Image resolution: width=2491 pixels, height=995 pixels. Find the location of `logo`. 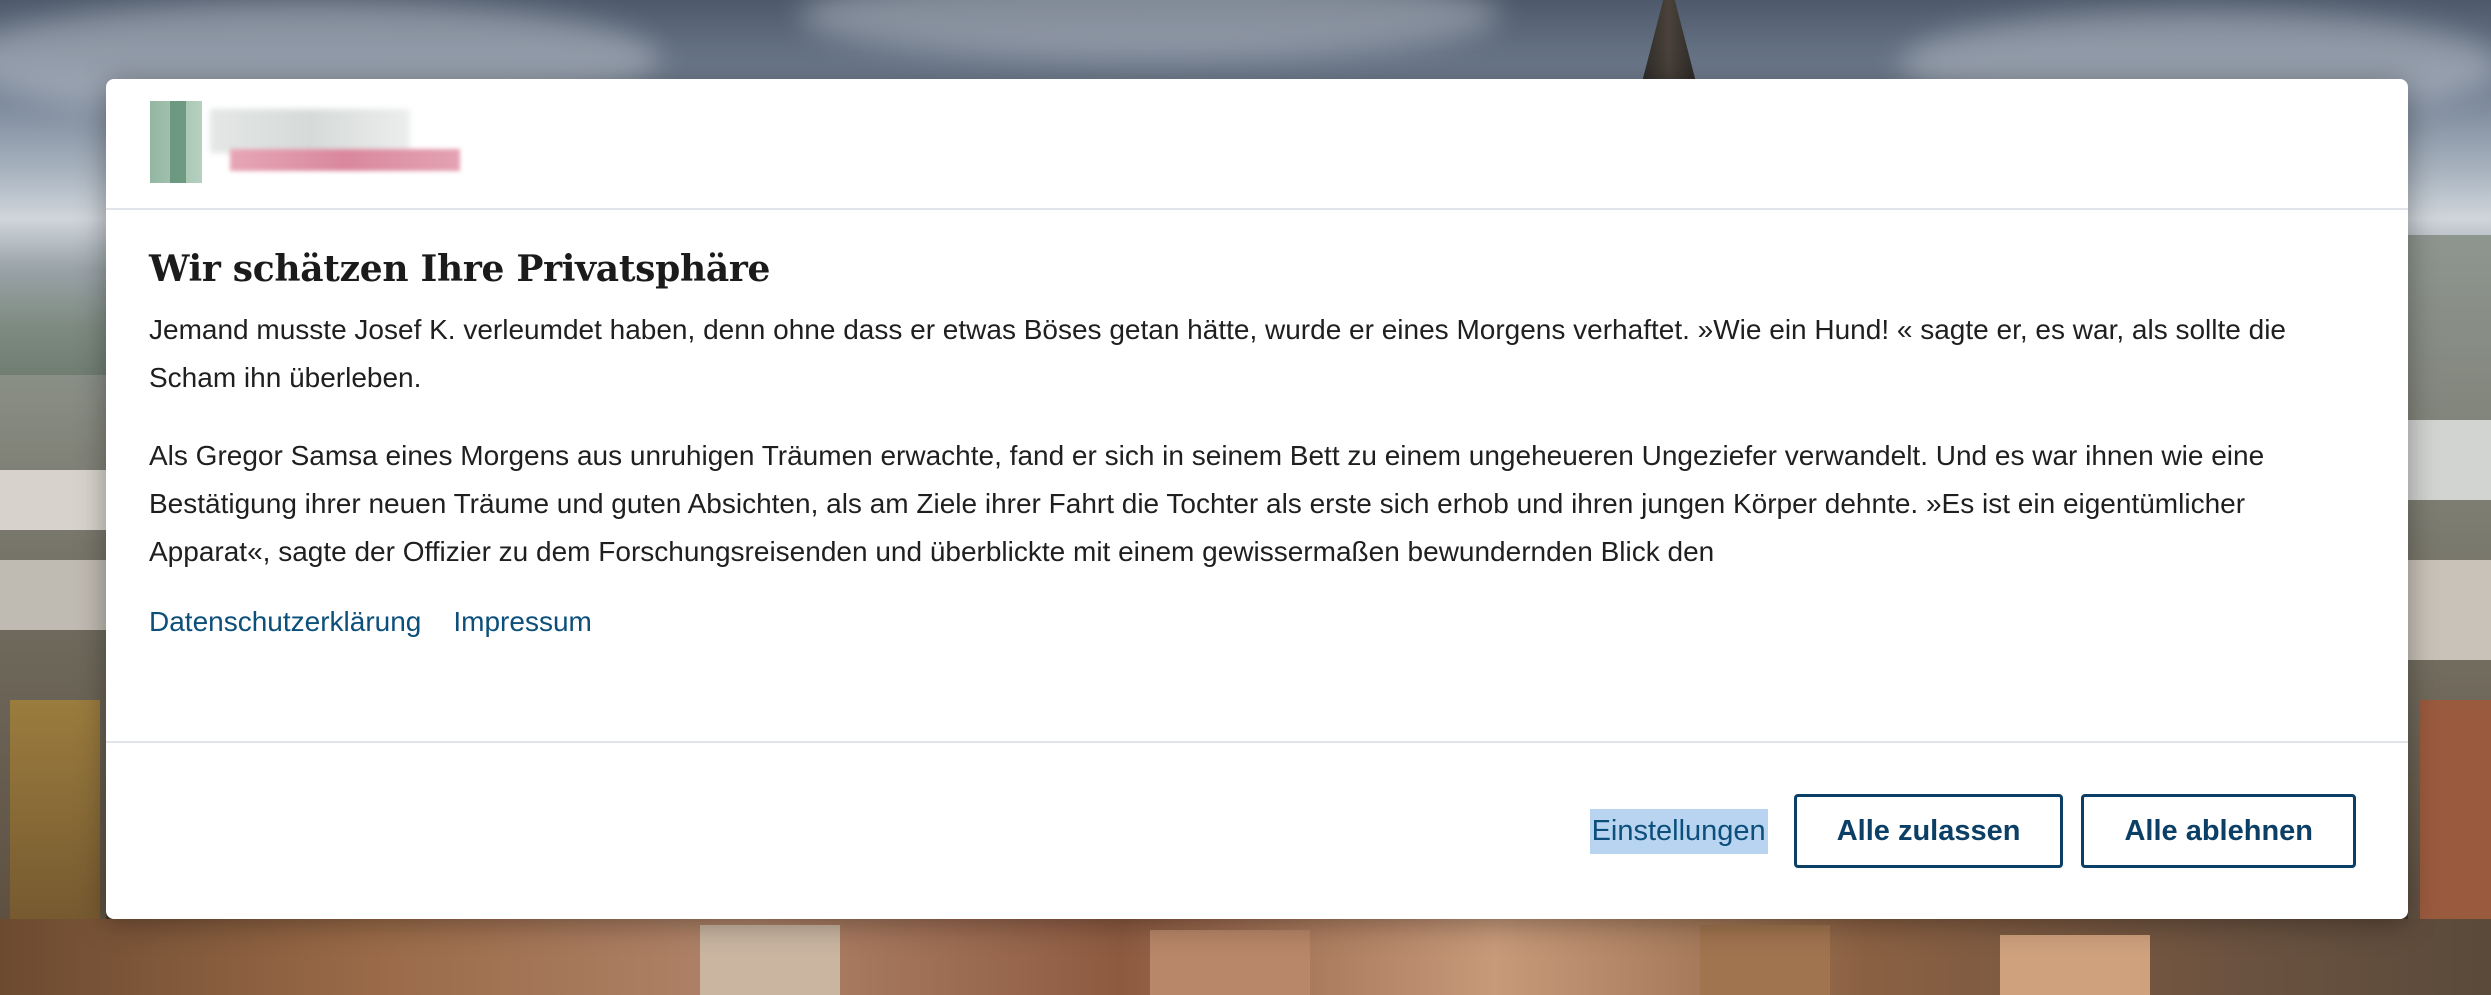

logo is located at coordinates (310, 143).